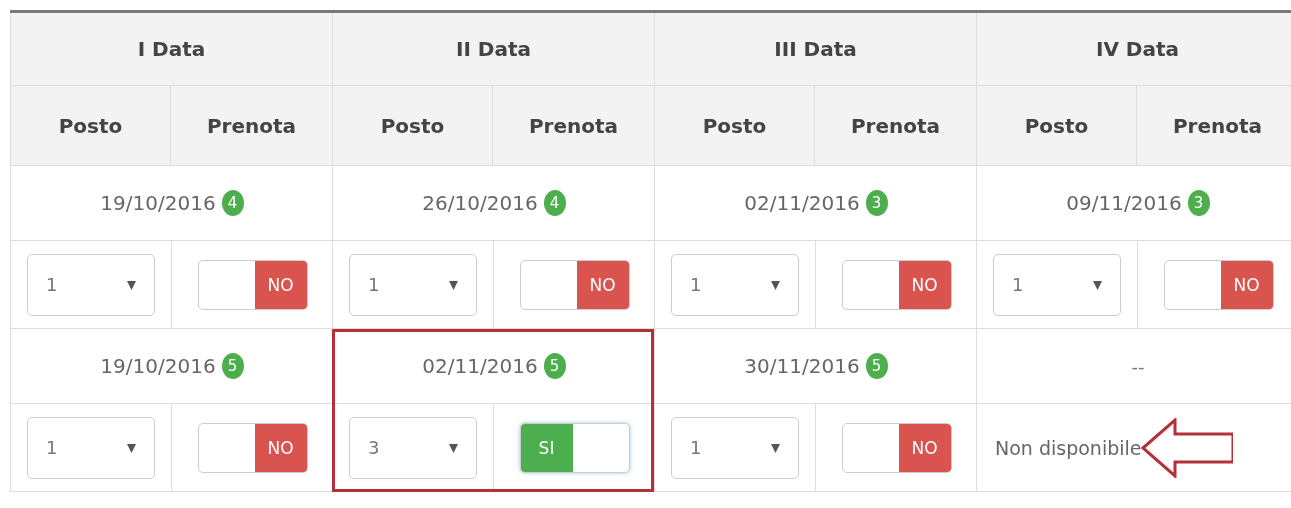 Image resolution: width=1291 pixels, height=508 pixels. What do you see at coordinates (1138, 366) in the screenshot?
I see `empty-date-text: --` at bounding box center [1138, 366].